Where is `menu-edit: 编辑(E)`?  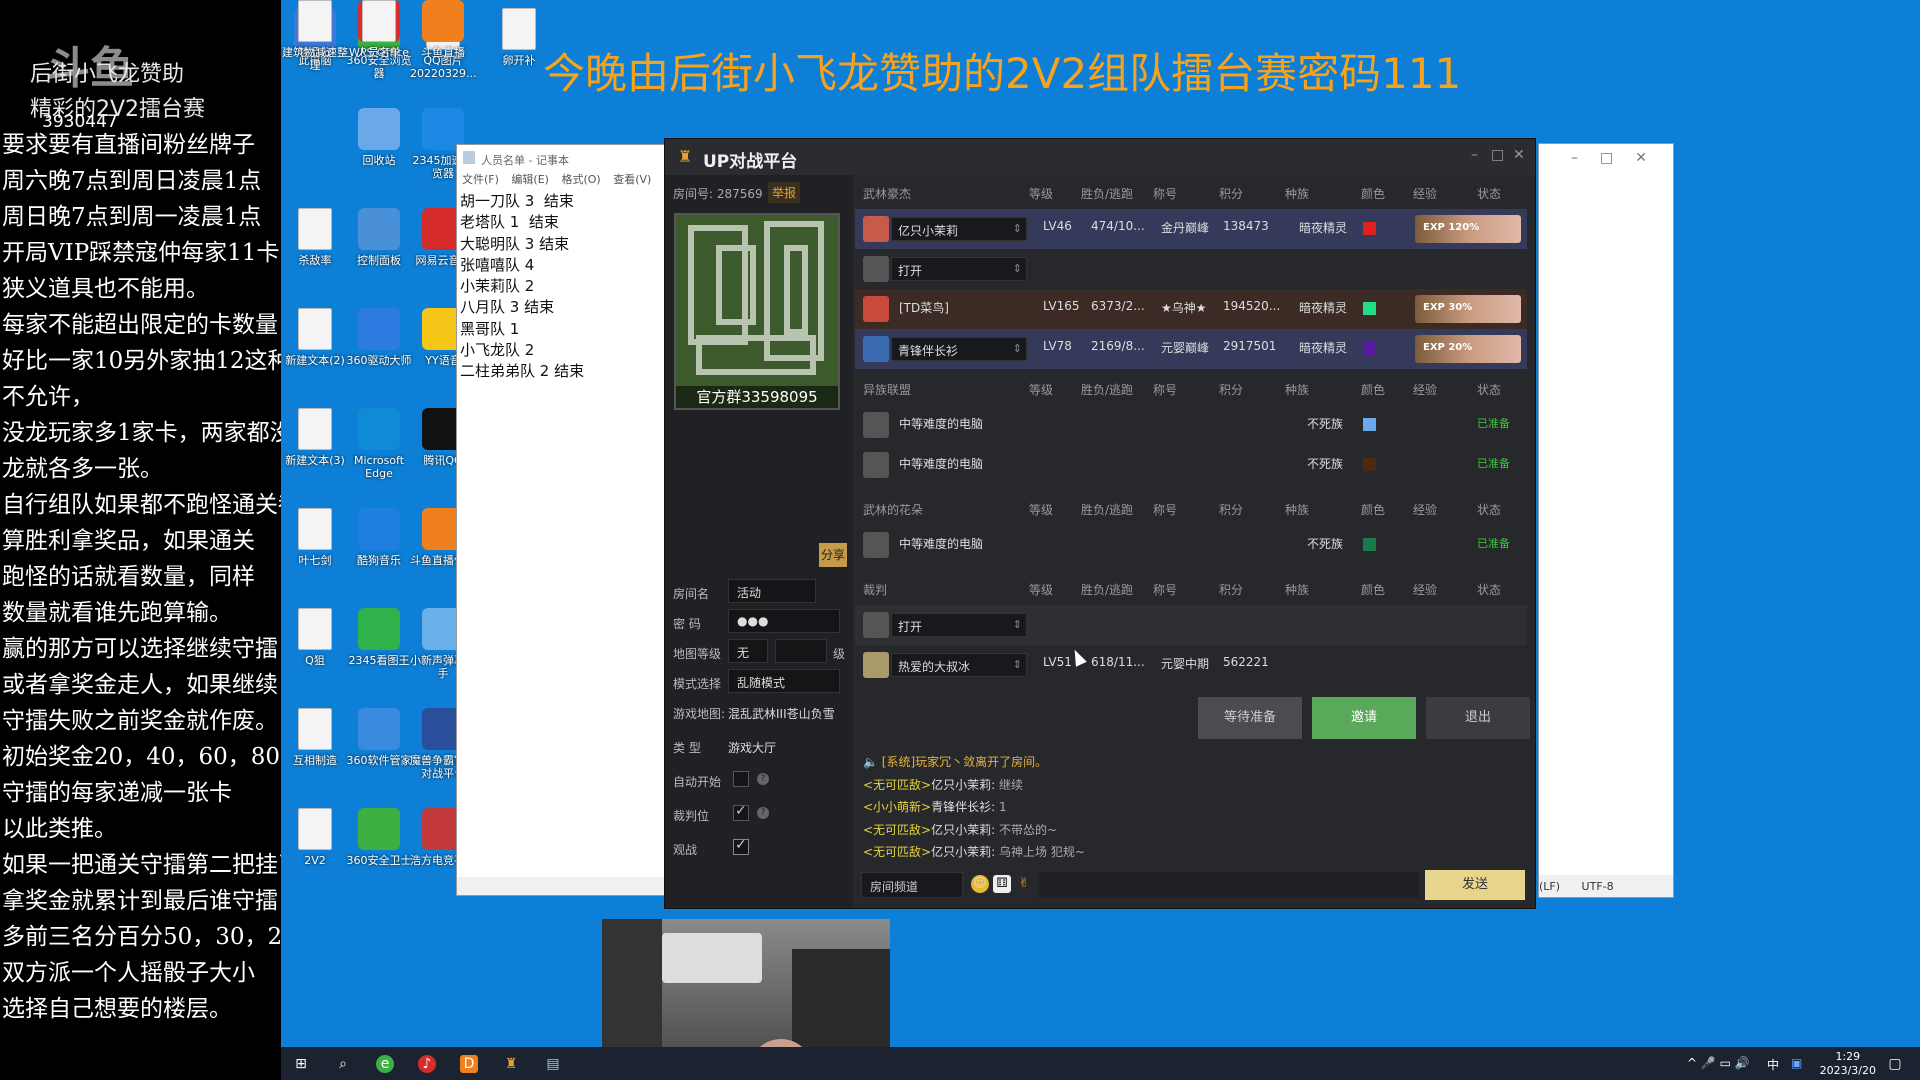 menu-edit: 编辑(E) is located at coordinates (530, 179).